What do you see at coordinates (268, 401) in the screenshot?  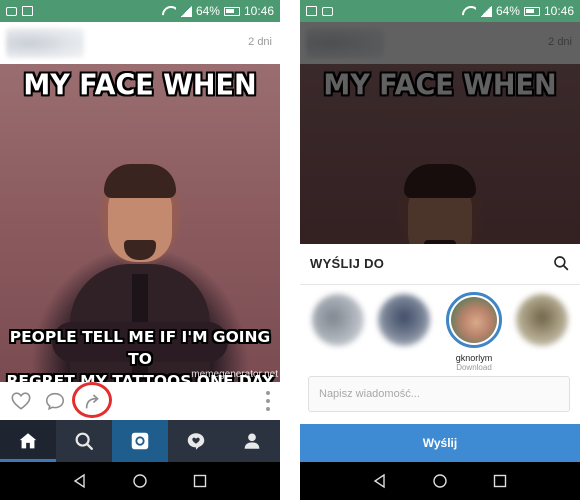 I see `more-vertical-icon` at bounding box center [268, 401].